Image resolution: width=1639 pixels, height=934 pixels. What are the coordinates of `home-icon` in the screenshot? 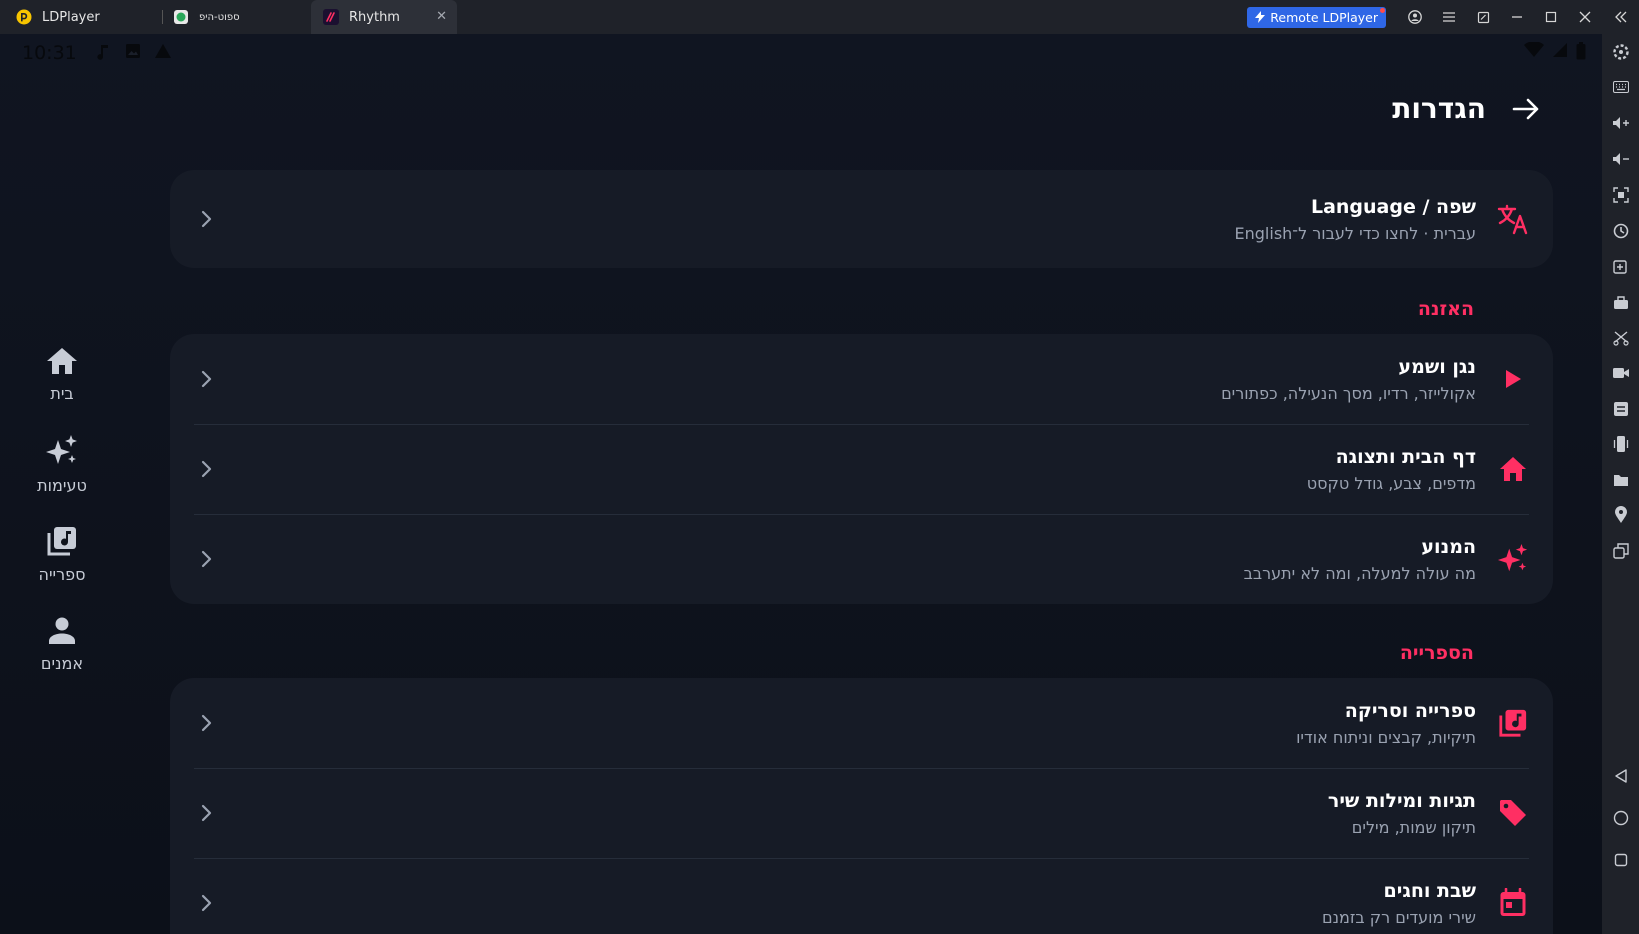 It's located at (1513, 469).